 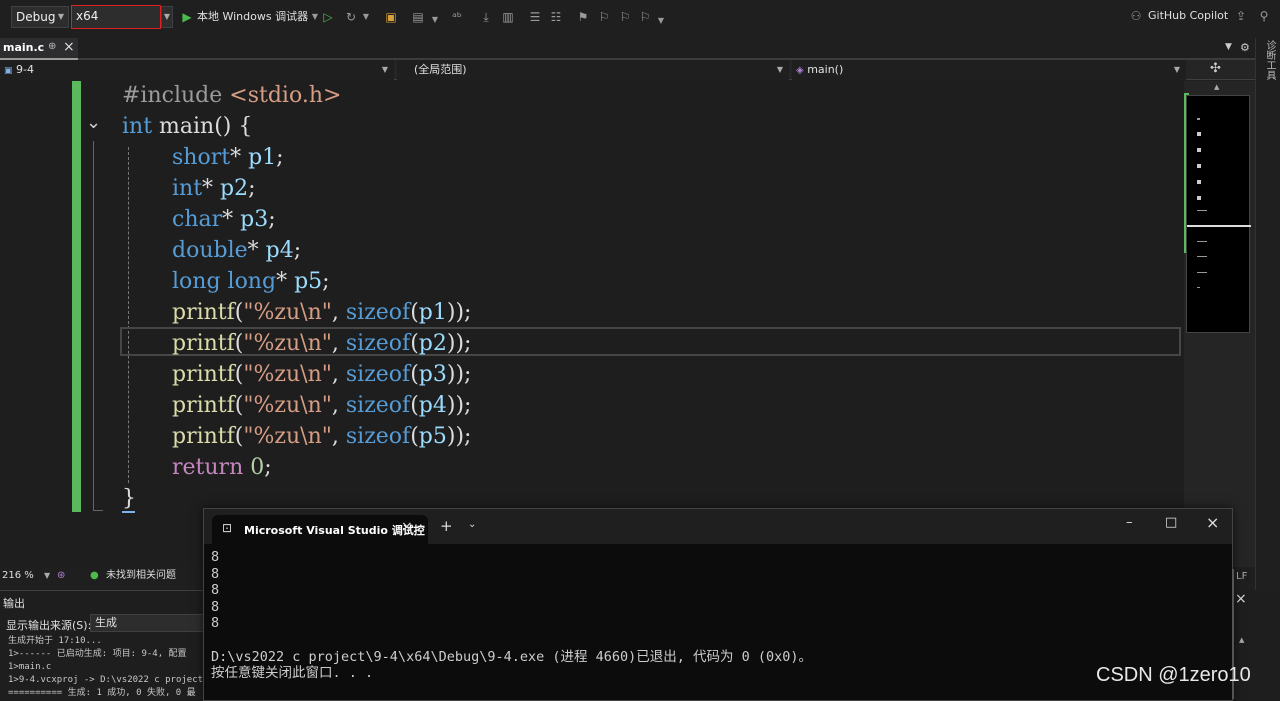 I want to click on clear-bookmarks-icon: ⚐, so click(x=645, y=17).